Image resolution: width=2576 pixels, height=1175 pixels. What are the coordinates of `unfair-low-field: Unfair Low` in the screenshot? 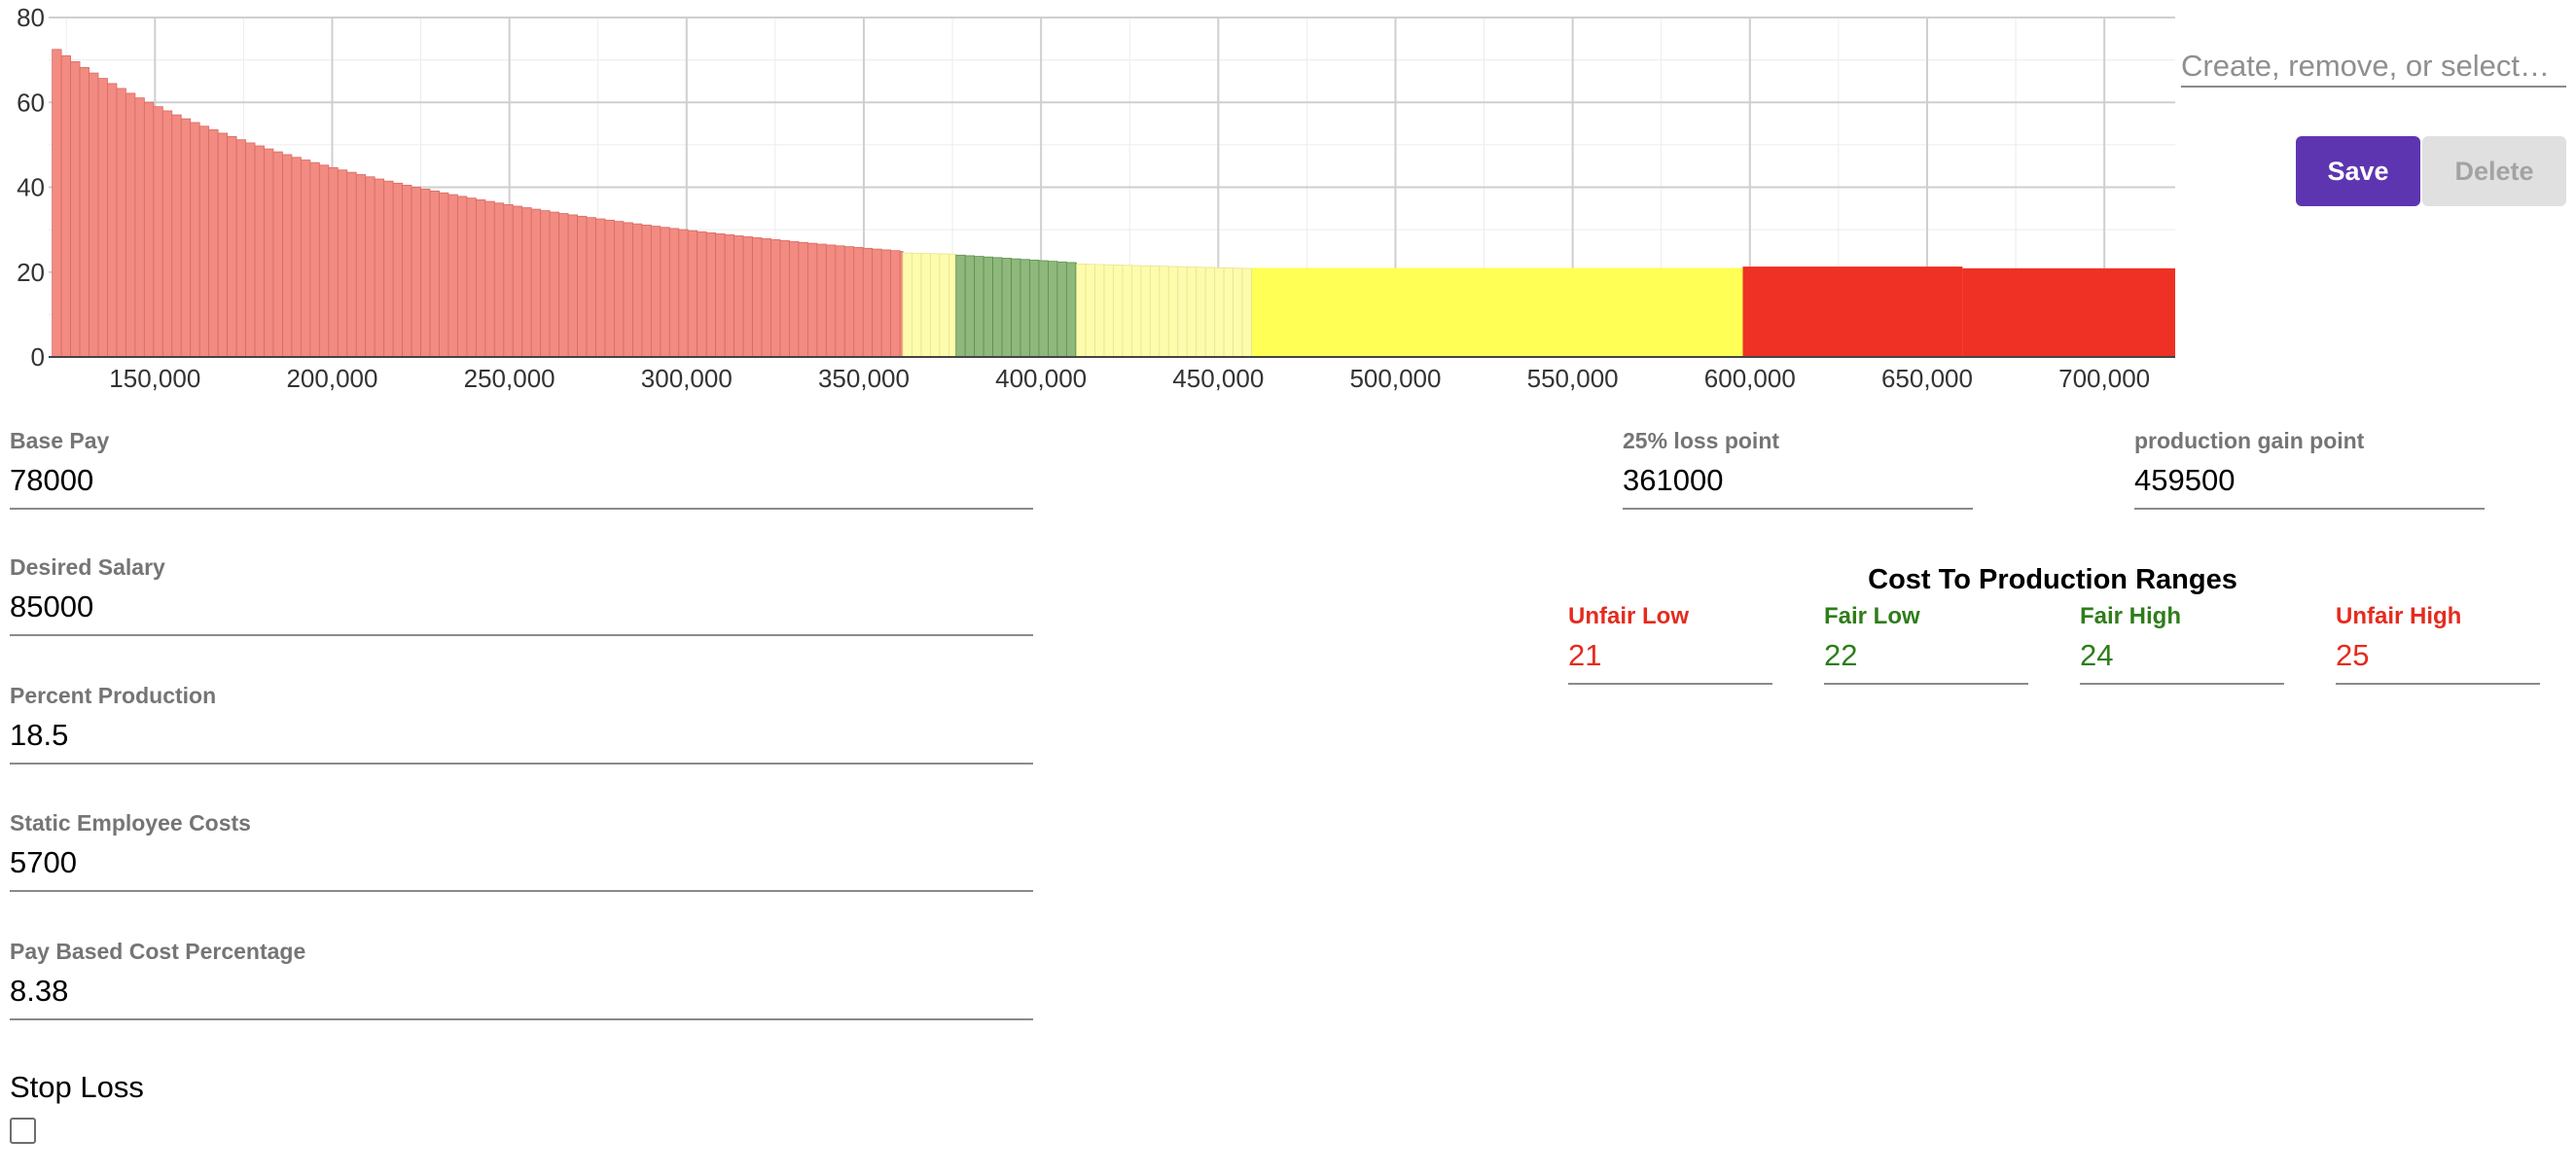 It's located at (1670, 647).